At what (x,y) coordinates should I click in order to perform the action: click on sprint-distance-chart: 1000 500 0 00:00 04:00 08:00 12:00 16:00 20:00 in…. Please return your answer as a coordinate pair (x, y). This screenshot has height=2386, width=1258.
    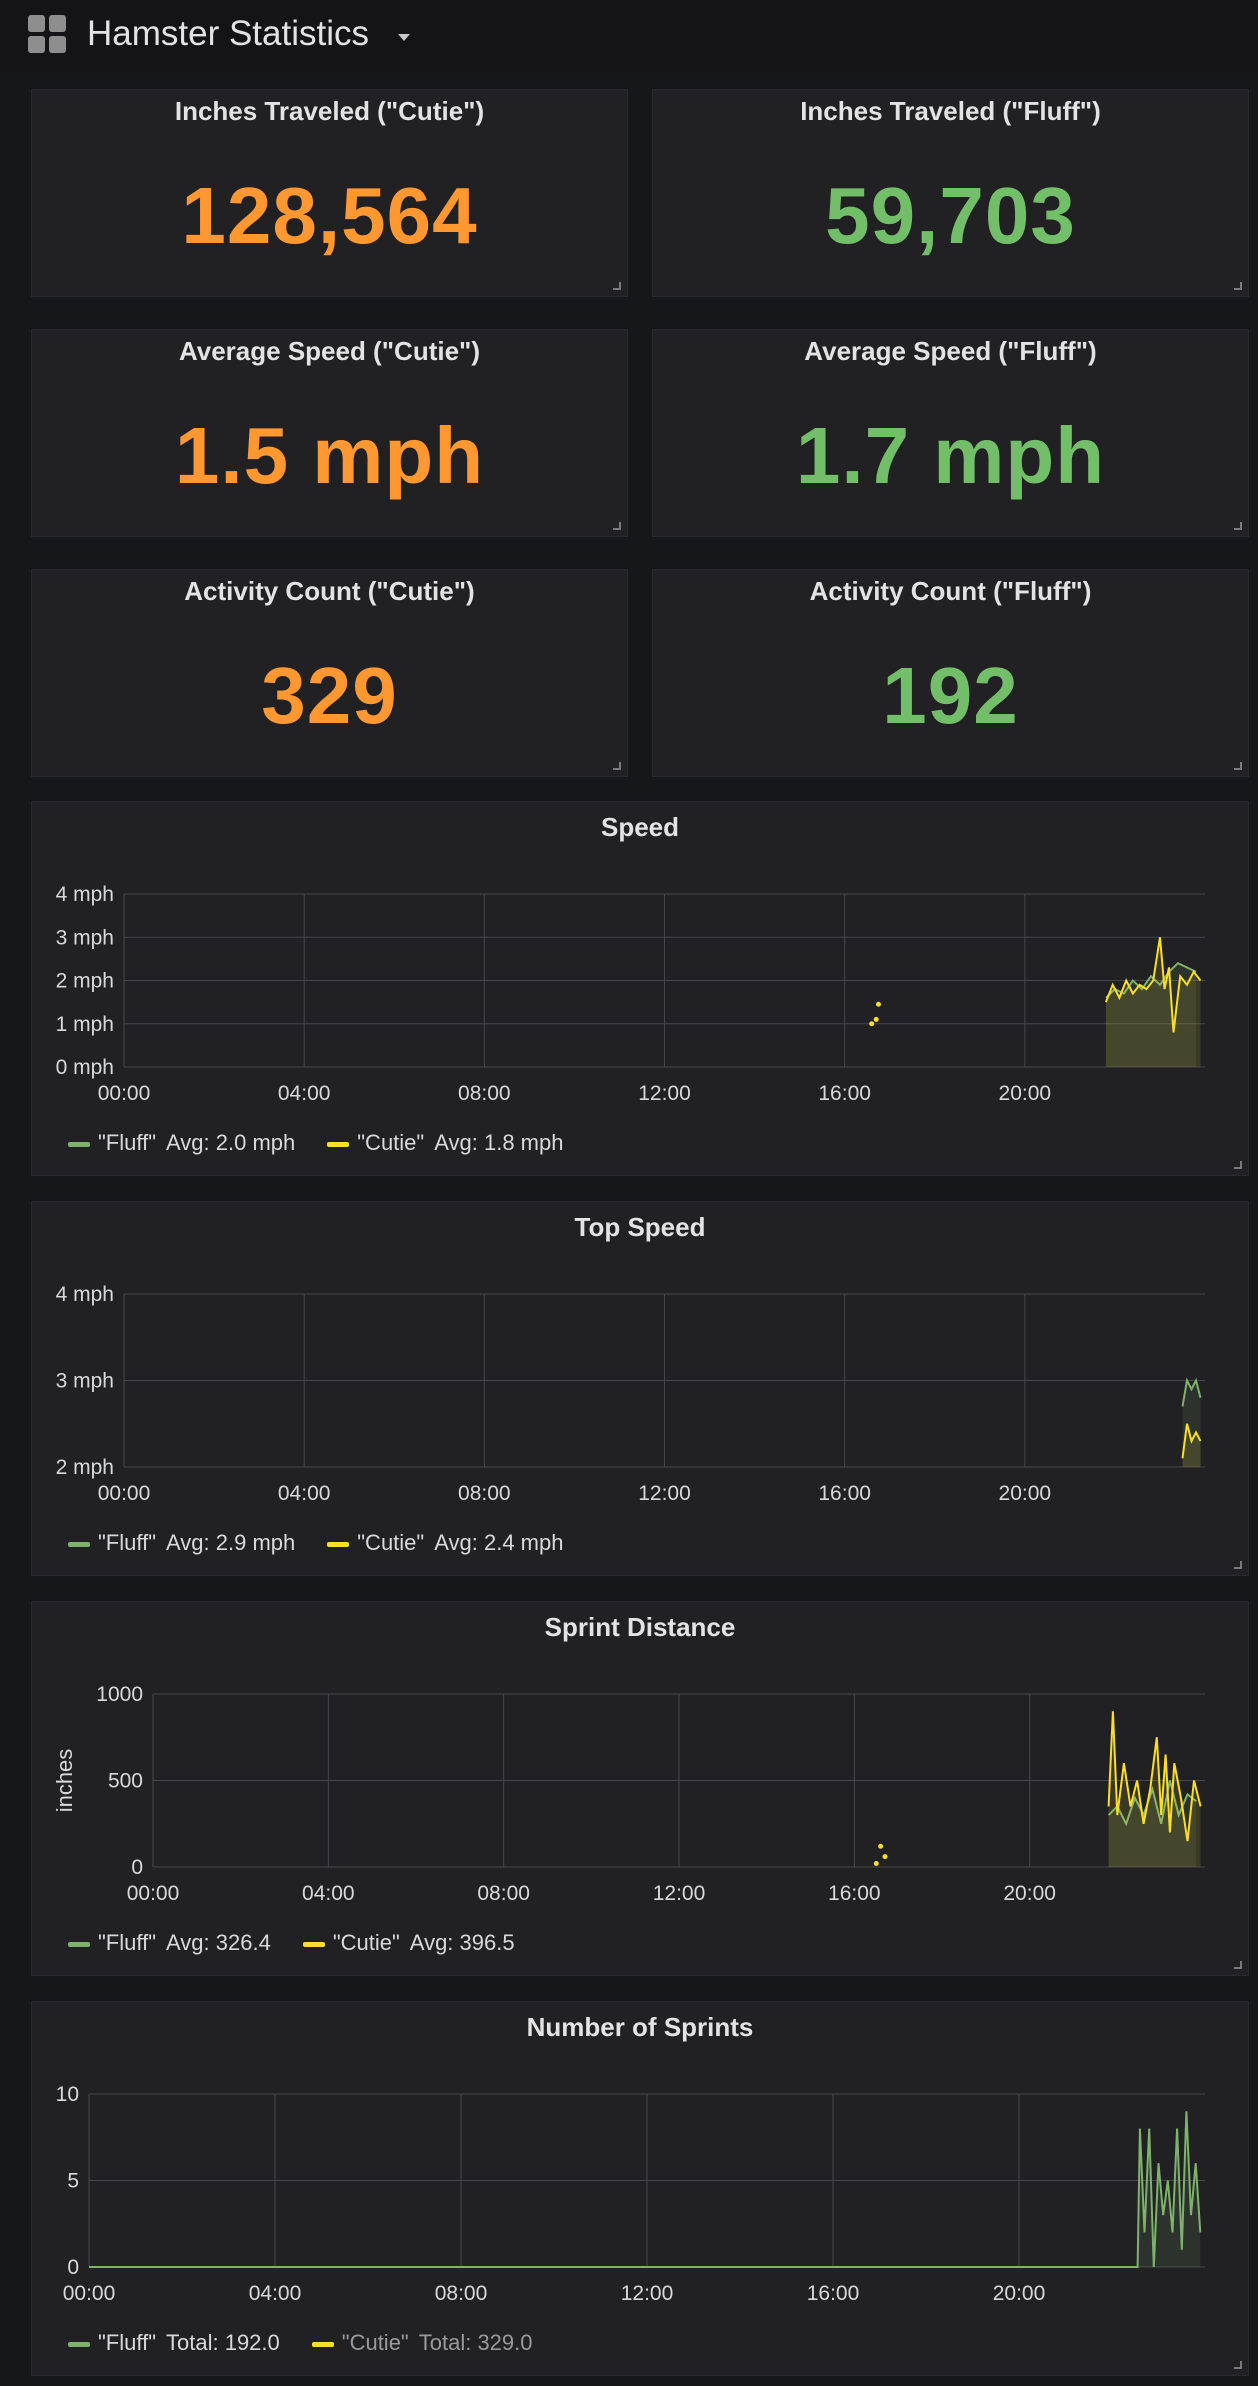
    Looking at the image, I should click on (628, 1794).